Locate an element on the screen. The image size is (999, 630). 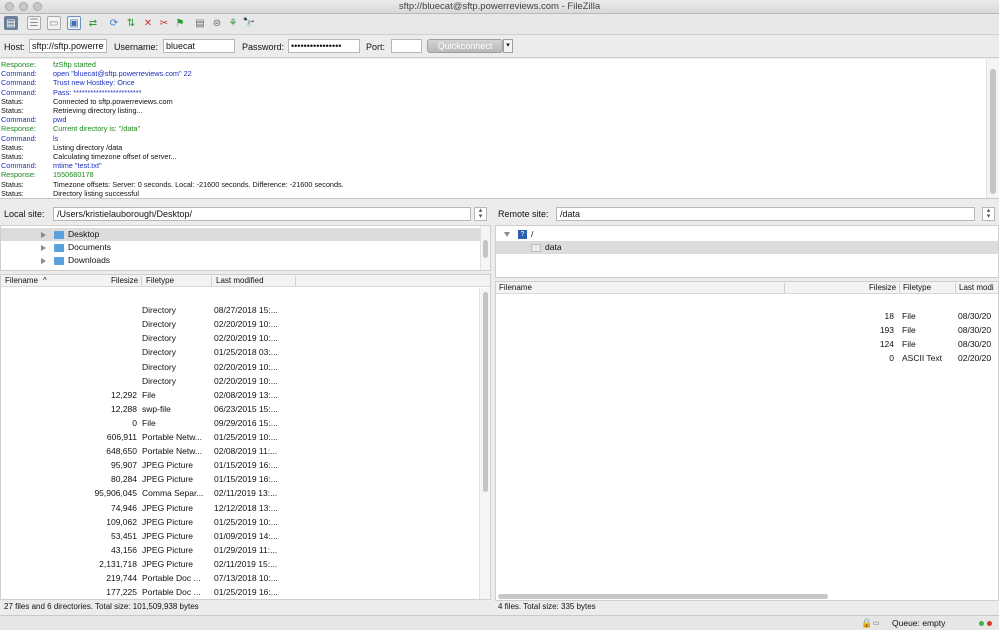
local-list-scrollbar-thumb is located at coordinates (485, 392).